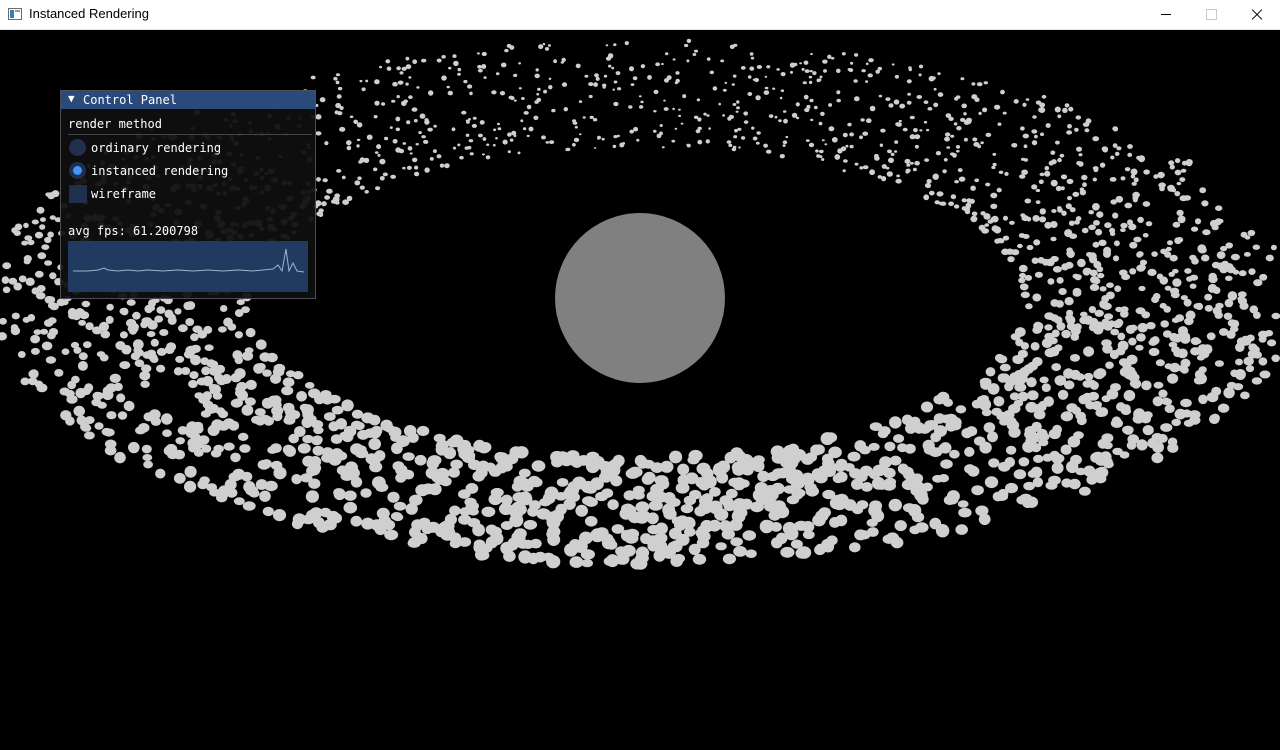  I want to click on wireframe-label: wireframe, so click(123, 194).